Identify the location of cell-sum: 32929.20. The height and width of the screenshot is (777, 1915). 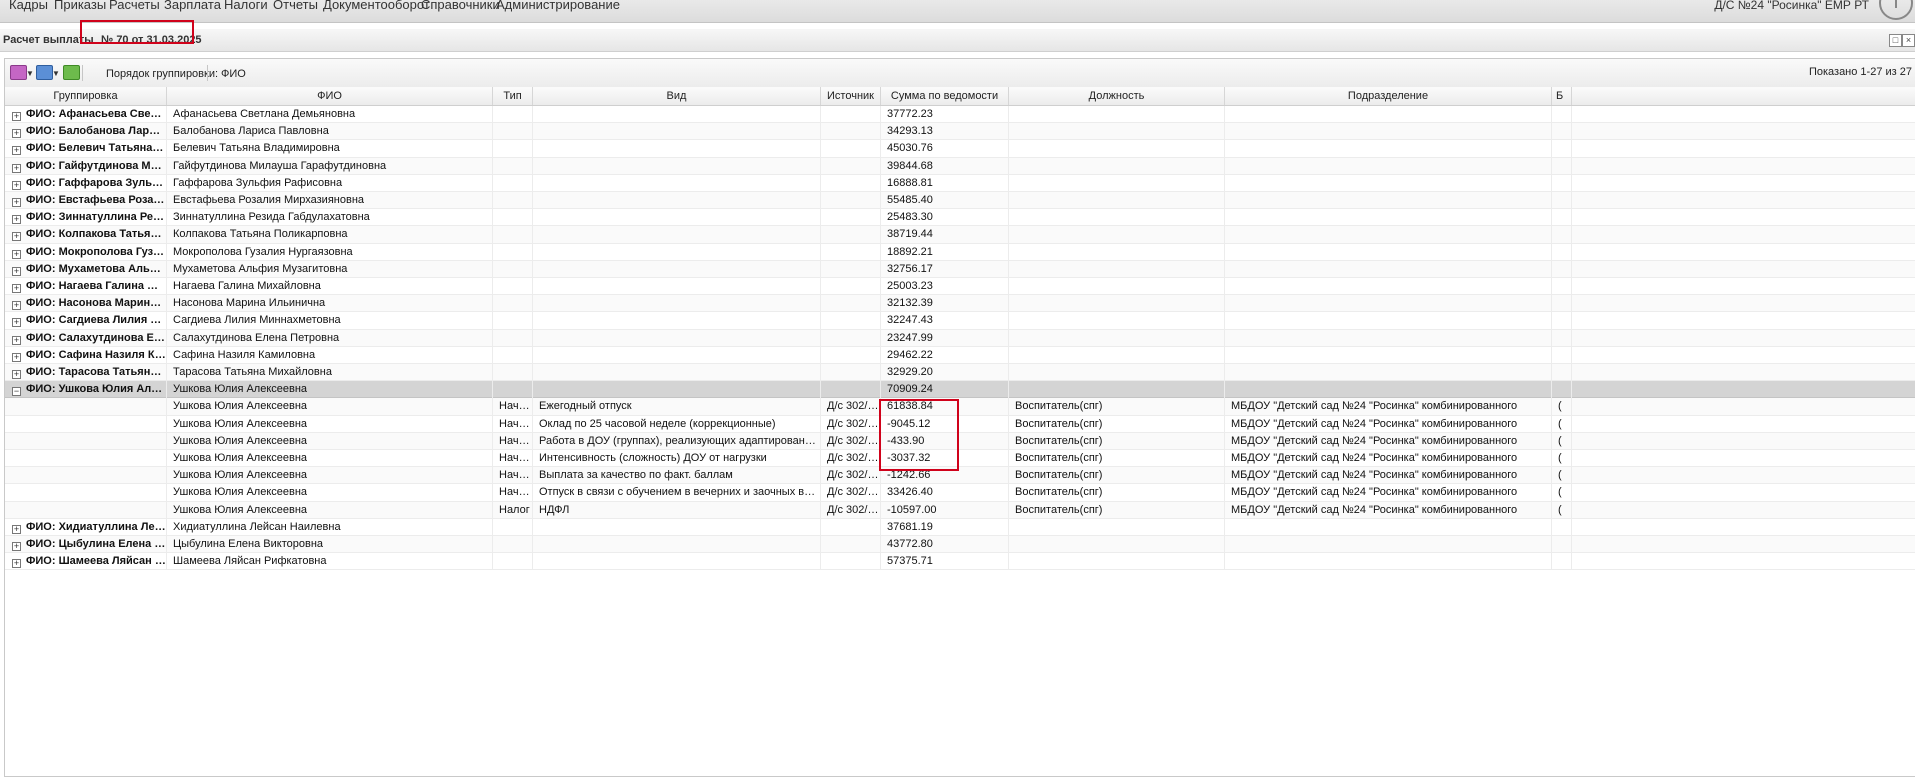
(945, 373).